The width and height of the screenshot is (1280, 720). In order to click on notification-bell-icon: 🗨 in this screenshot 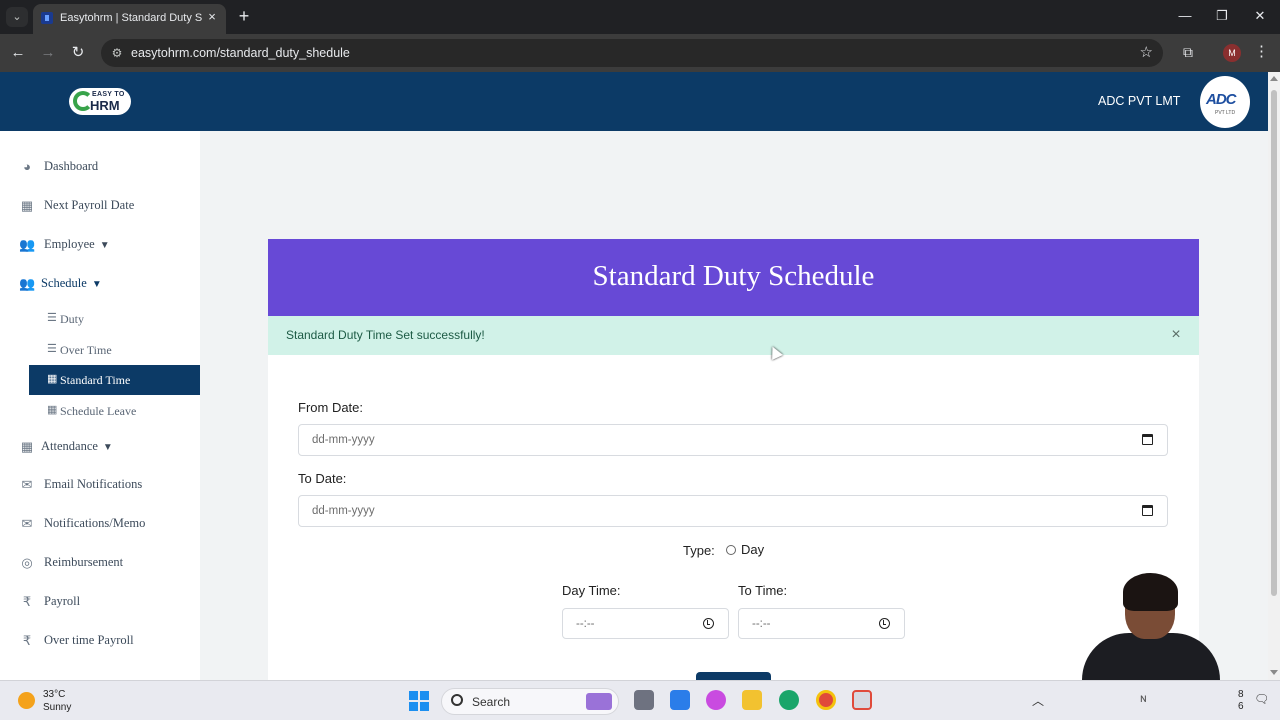, I will do `click(1261, 700)`.